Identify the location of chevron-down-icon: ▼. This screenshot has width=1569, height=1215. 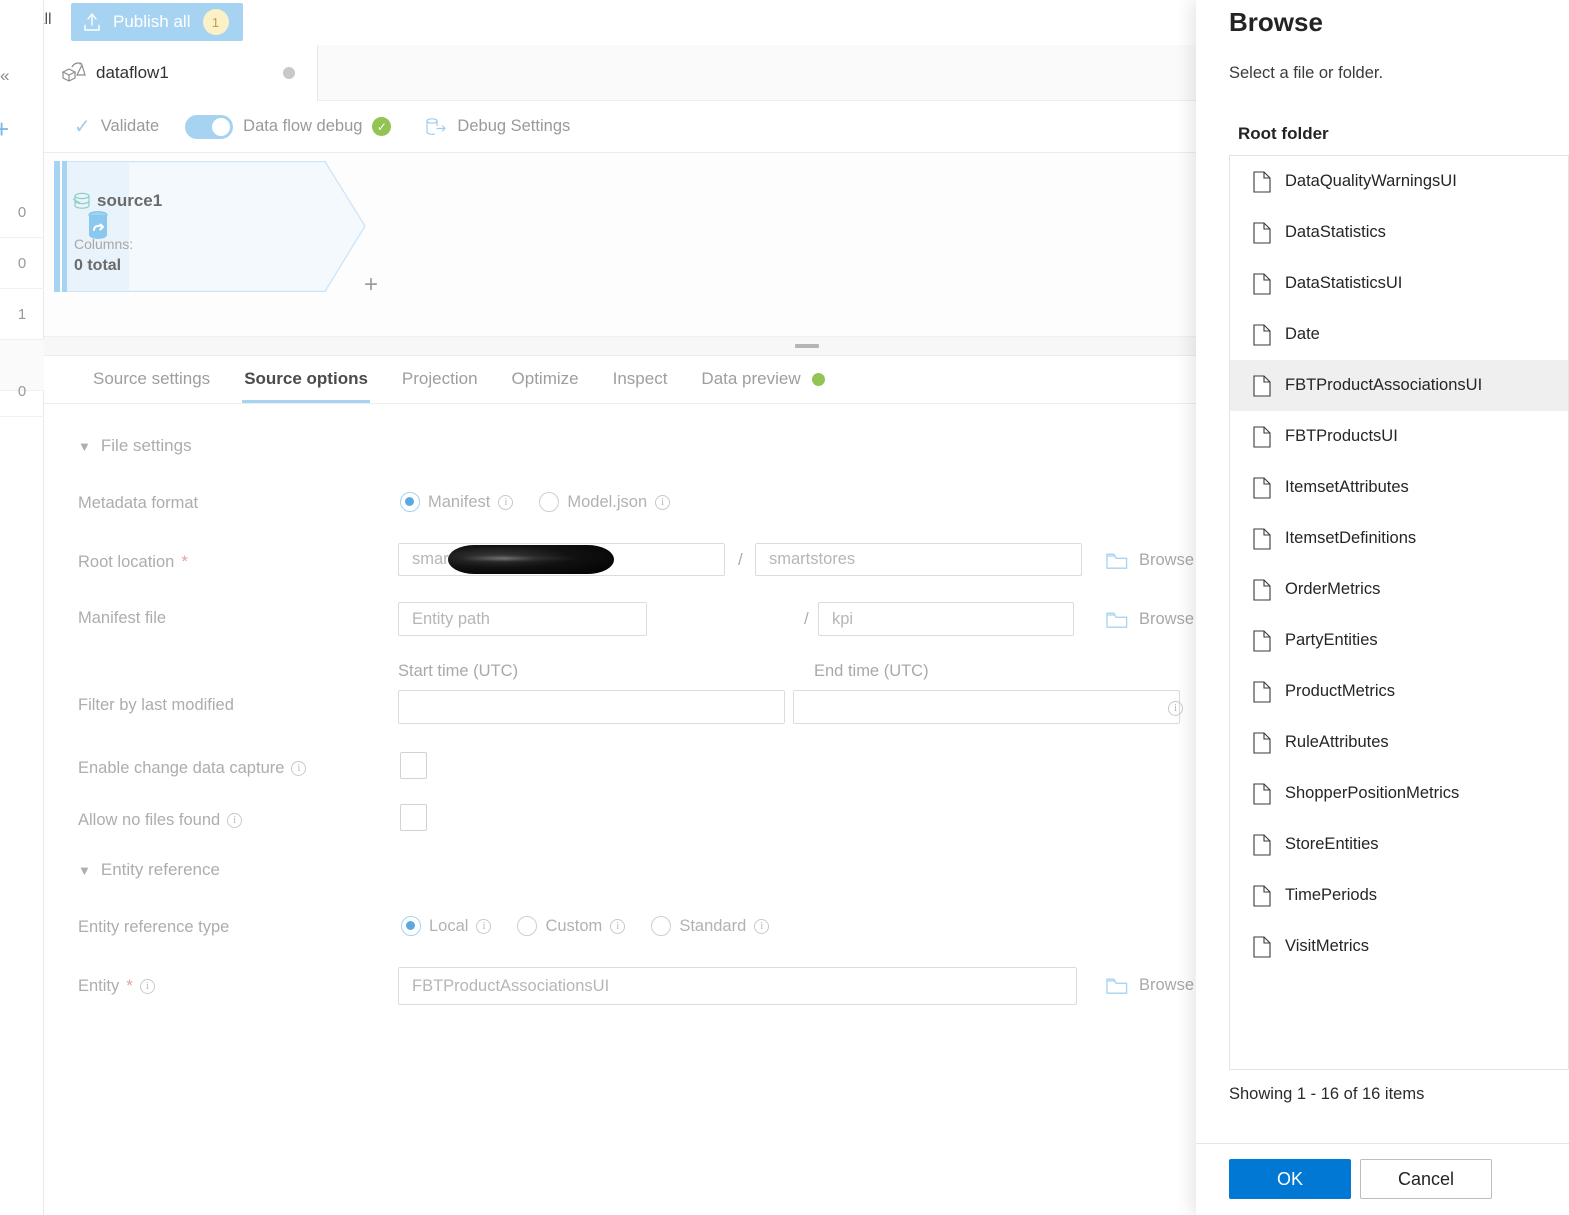
(84, 870).